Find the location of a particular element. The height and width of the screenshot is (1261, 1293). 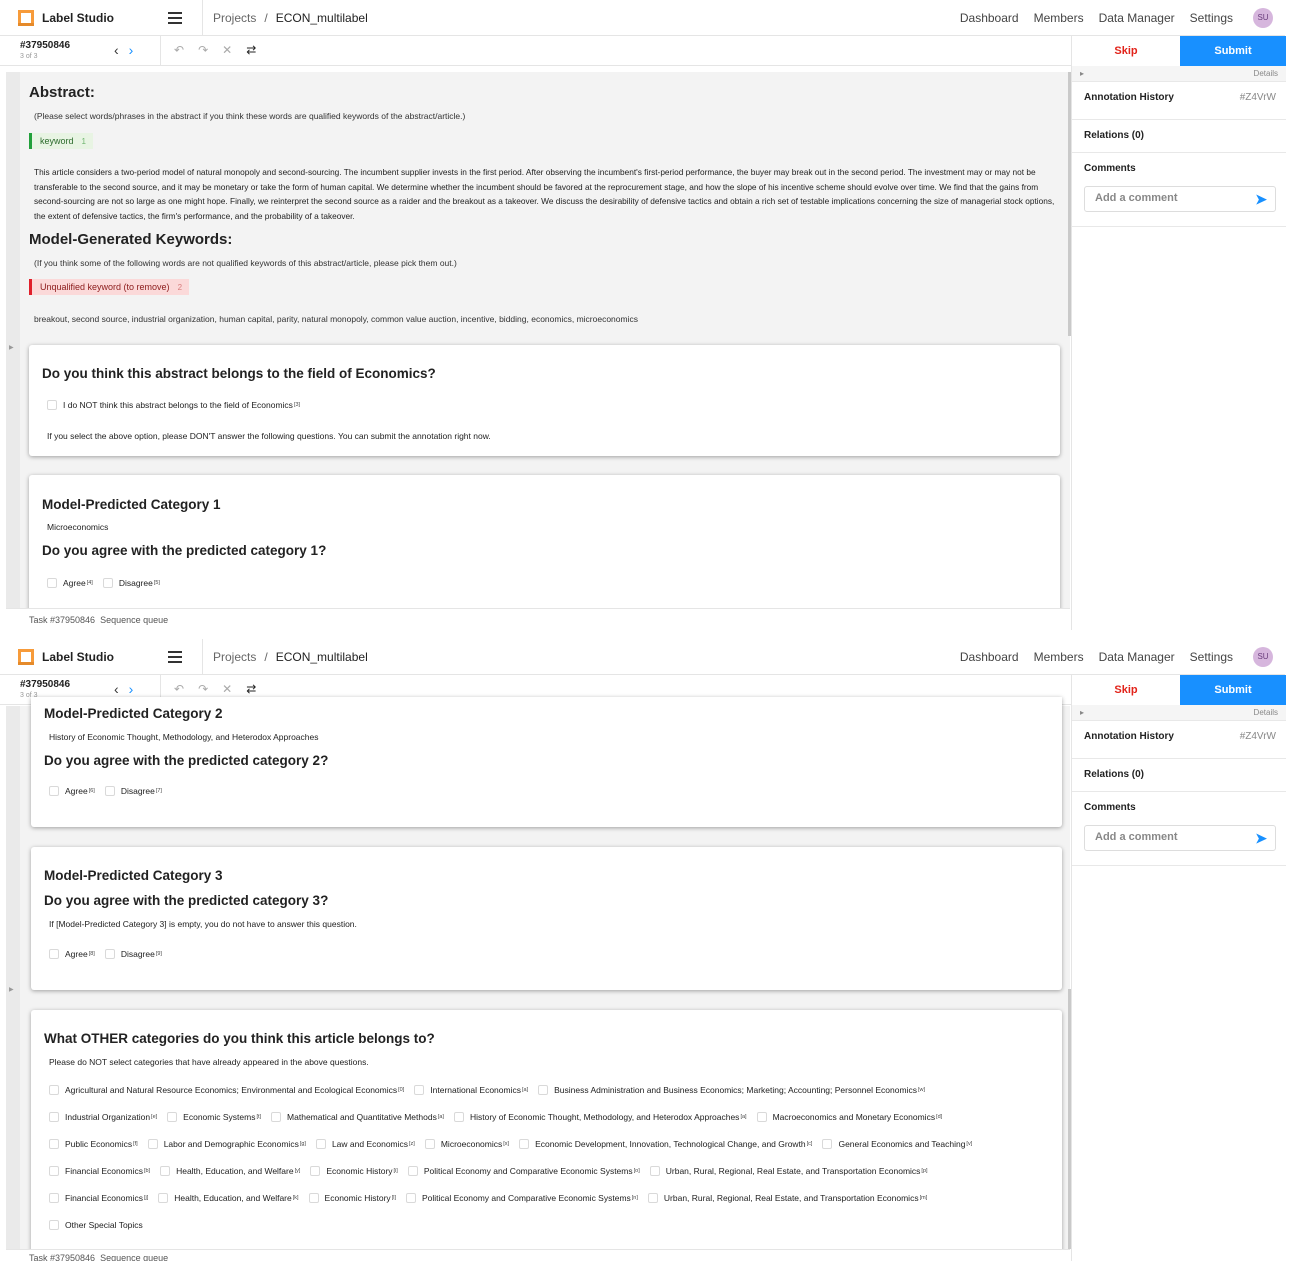

category-checkbox: Financial Economics [b] is located at coordinates (99, 1171).